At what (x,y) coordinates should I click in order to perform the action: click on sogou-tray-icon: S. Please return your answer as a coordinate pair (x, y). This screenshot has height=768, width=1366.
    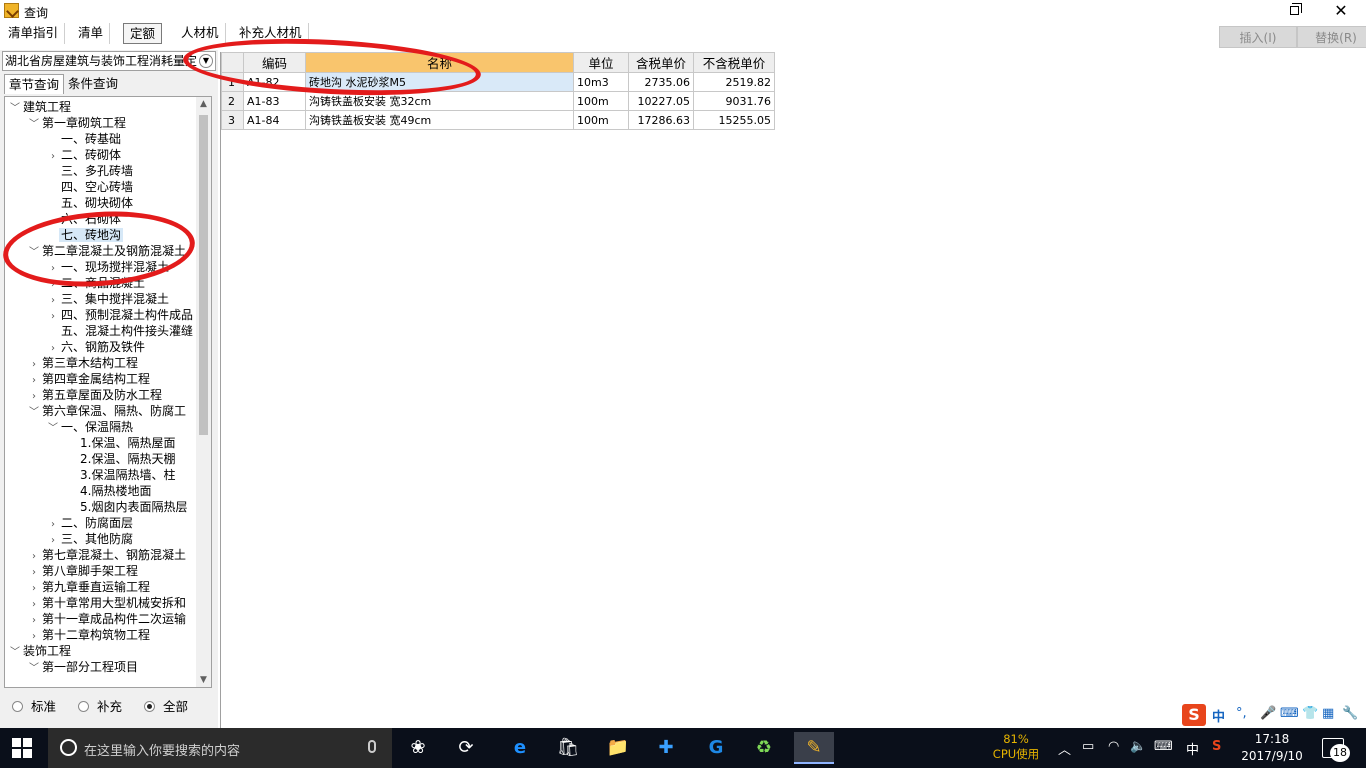
    Looking at the image, I should click on (1216, 746).